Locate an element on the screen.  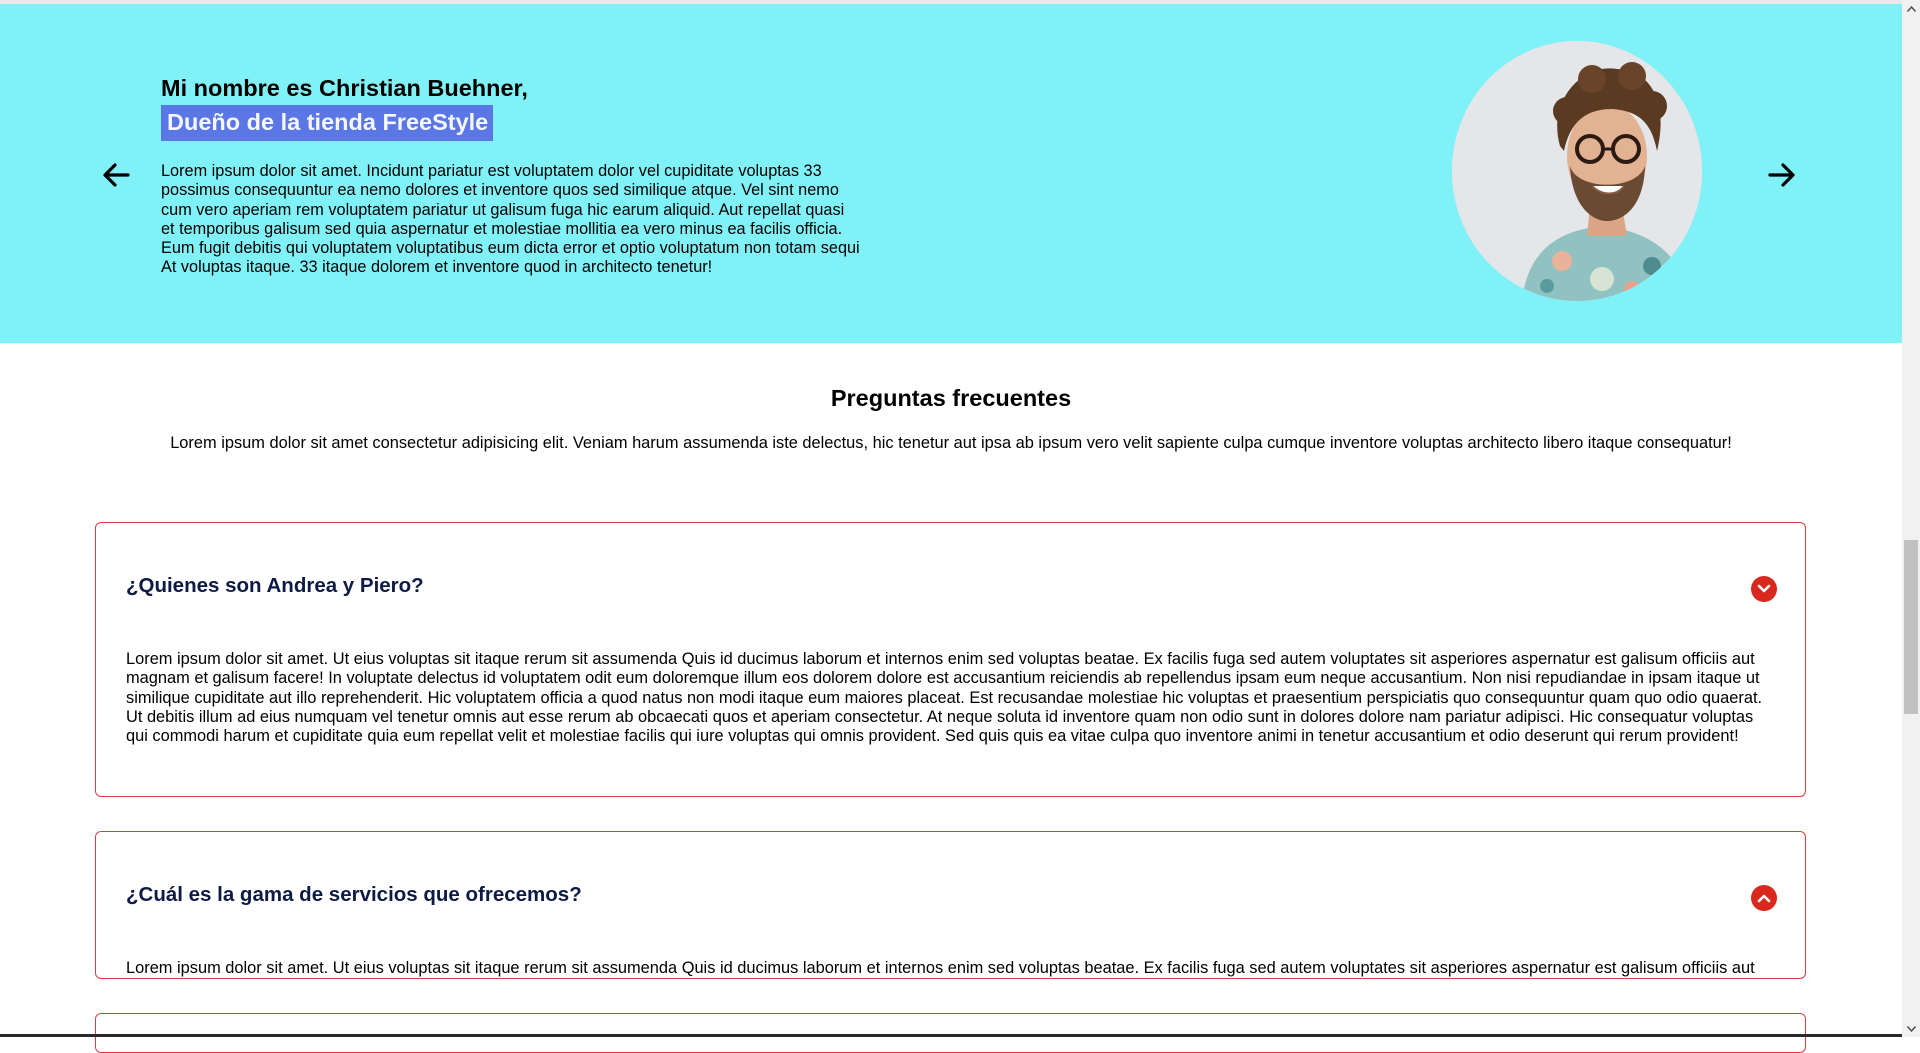
chevron-up-icon is located at coordinates (1764, 898).